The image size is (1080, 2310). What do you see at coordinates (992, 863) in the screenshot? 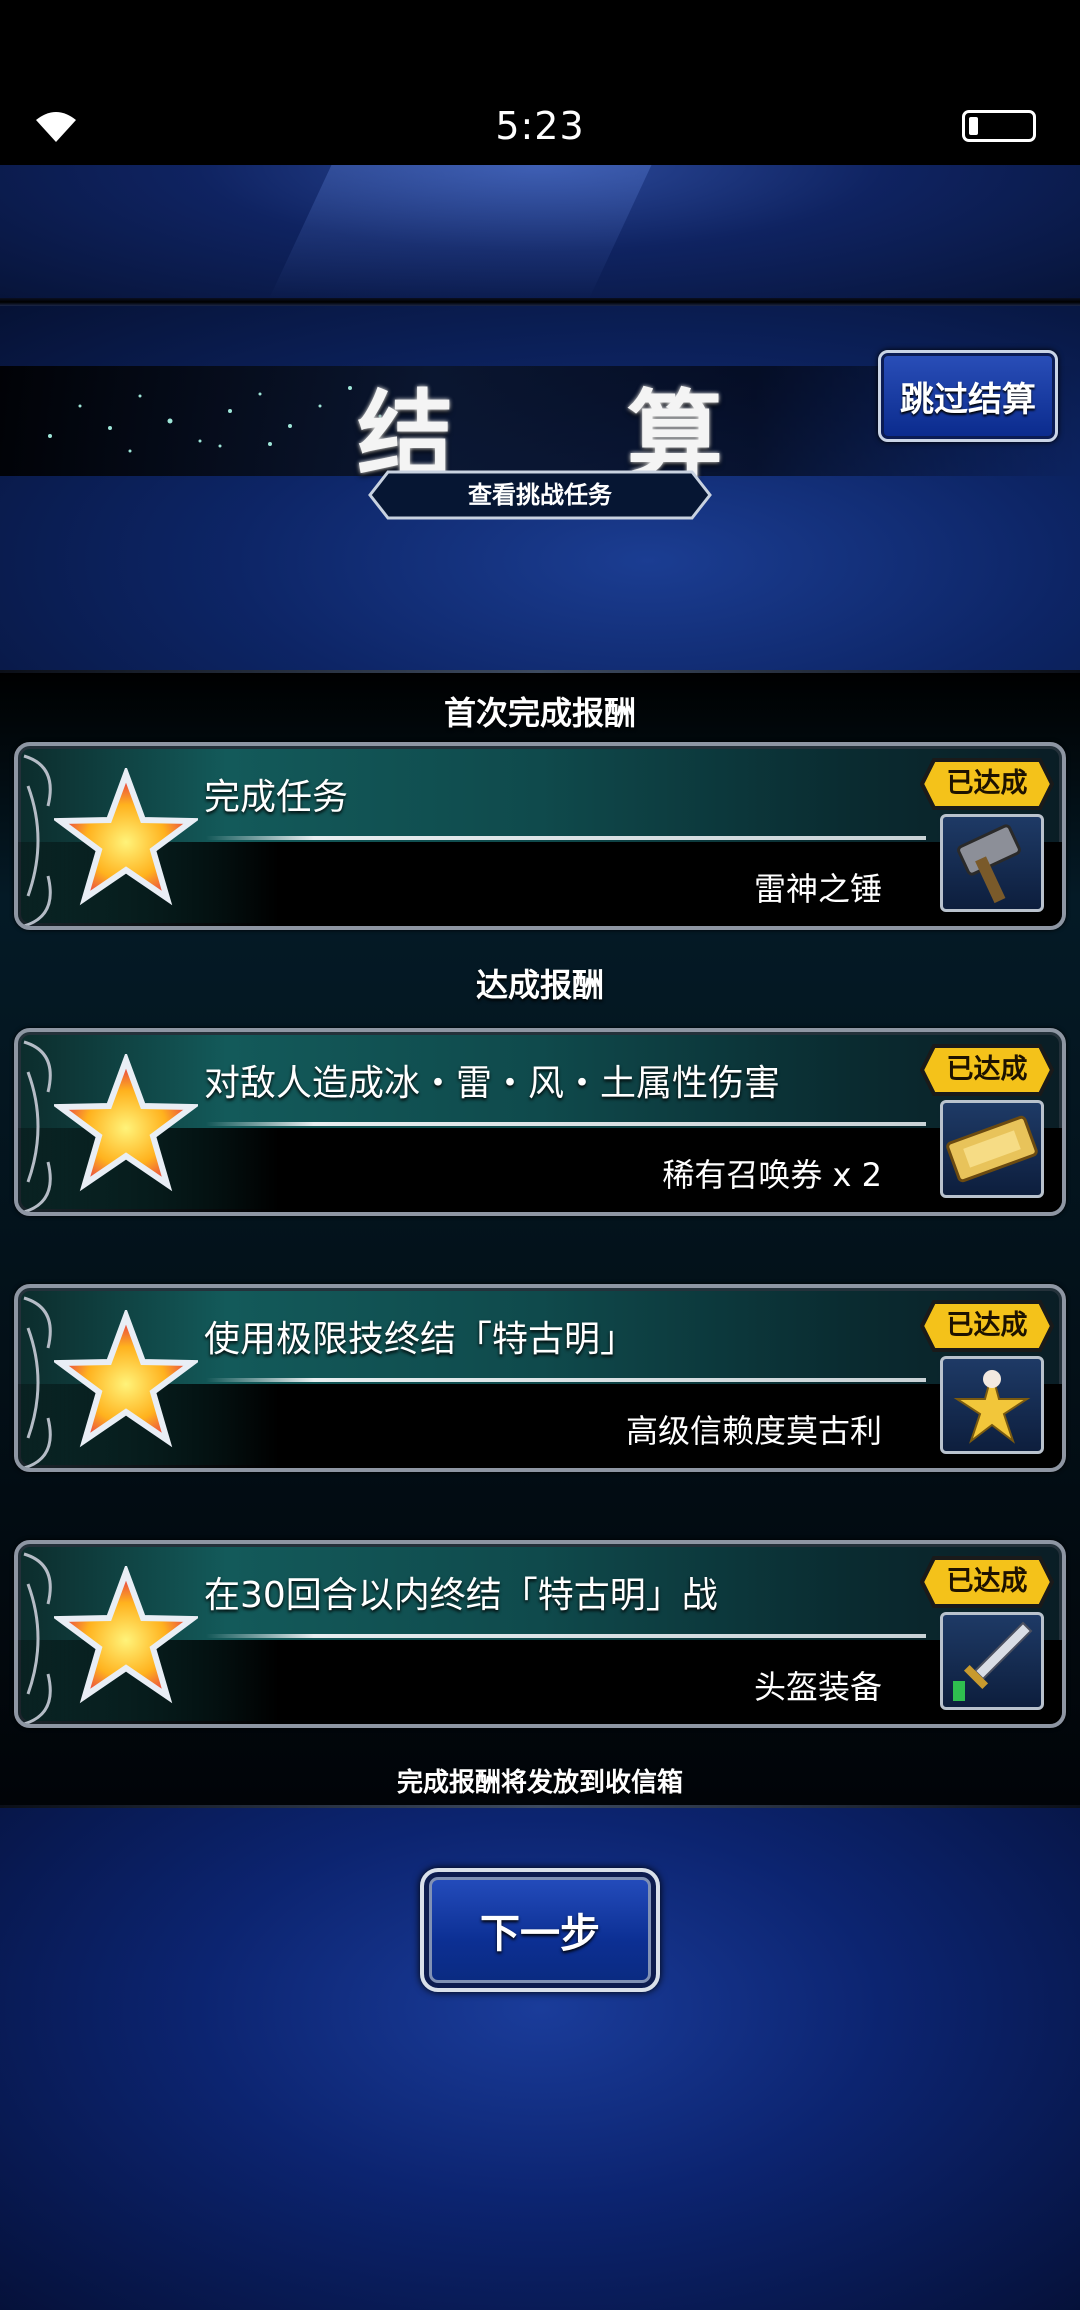
I see `hammer-icon` at bounding box center [992, 863].